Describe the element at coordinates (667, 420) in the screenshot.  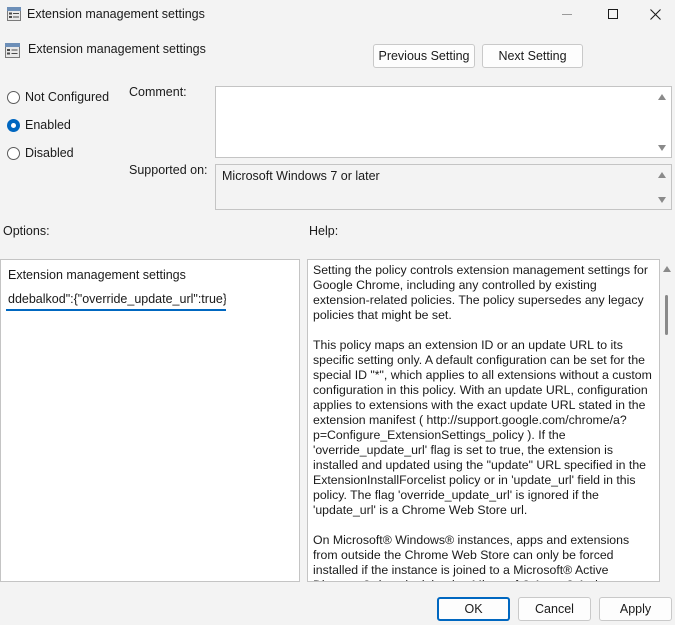
I see `help-scrollbar` at that location.